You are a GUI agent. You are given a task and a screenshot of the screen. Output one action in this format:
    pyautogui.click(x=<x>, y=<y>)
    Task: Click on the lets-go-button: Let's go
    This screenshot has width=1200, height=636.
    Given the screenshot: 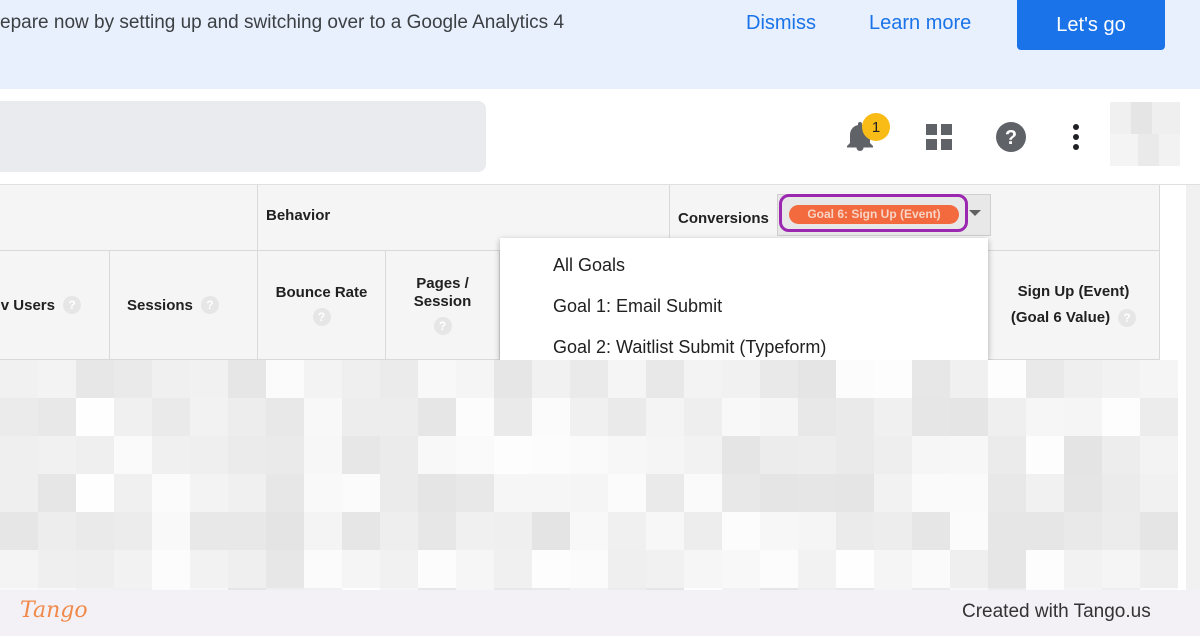 What is the action you would take?
    pyautogui.click(x=1091, y=25)
    